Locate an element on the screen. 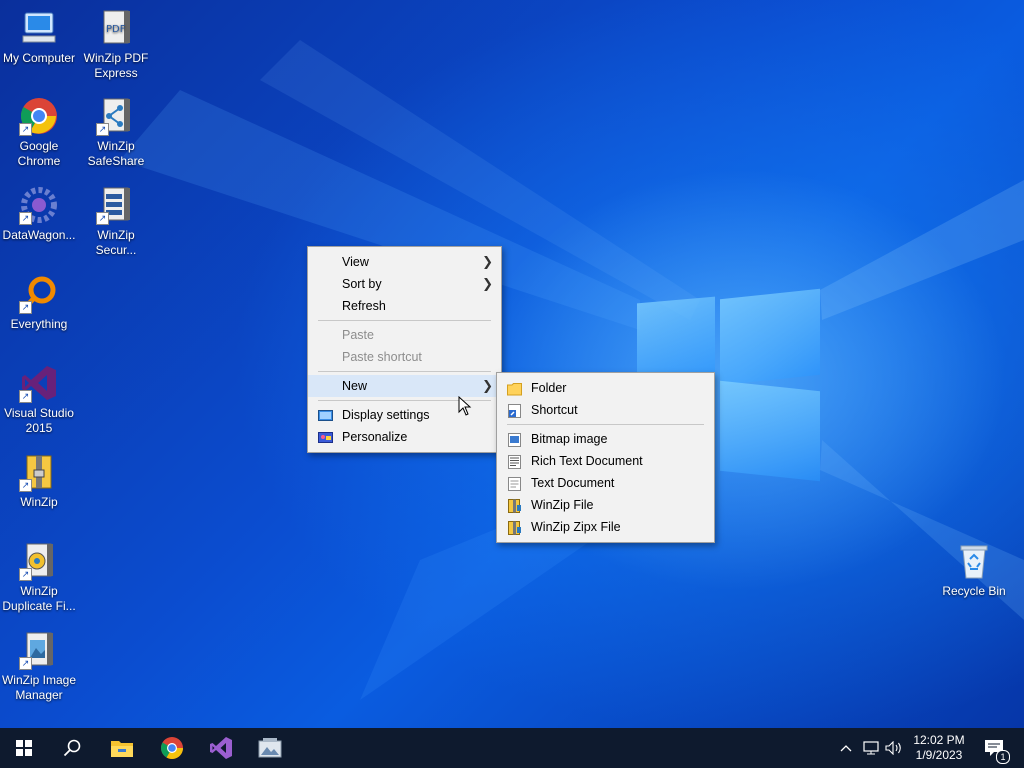 The height and width of the screenshot is (768, 1024). desktop-icon-winzip: ↗ WinZip is located at coordinates (39, 481).